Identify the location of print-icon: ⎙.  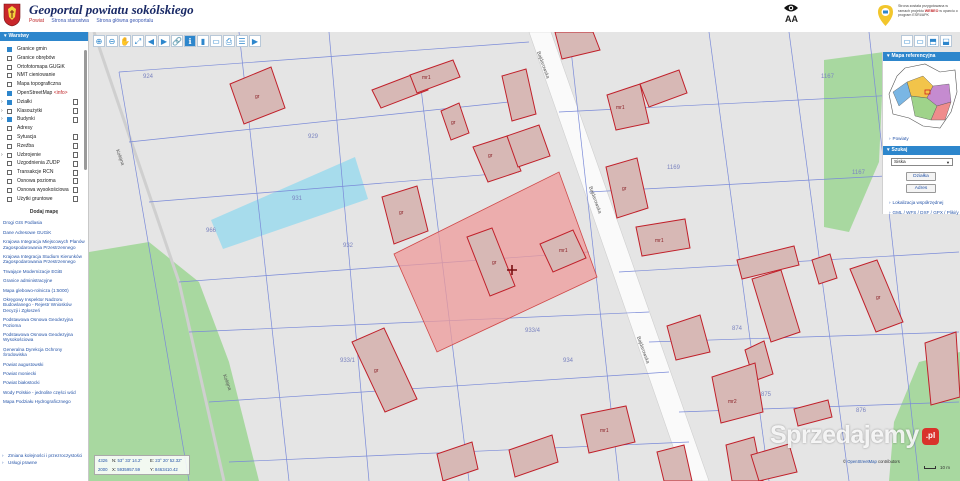
(229, 41).